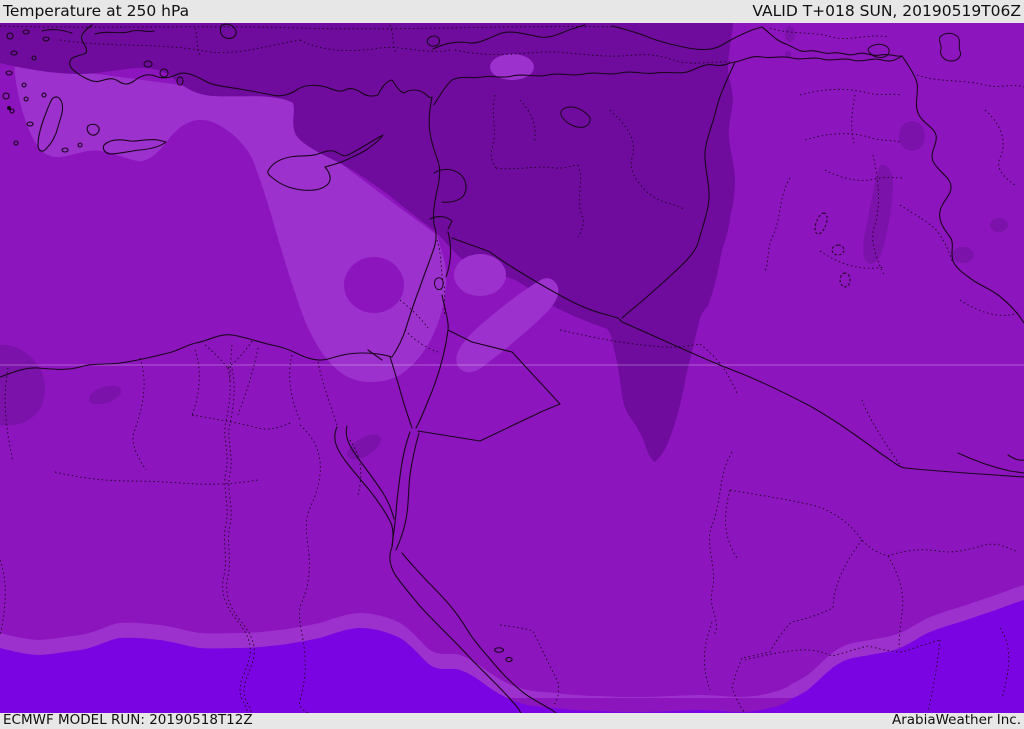  I want to click on valid-time-label: VALID T+018 SUN, 20190519T06Z, so click(886, 10).